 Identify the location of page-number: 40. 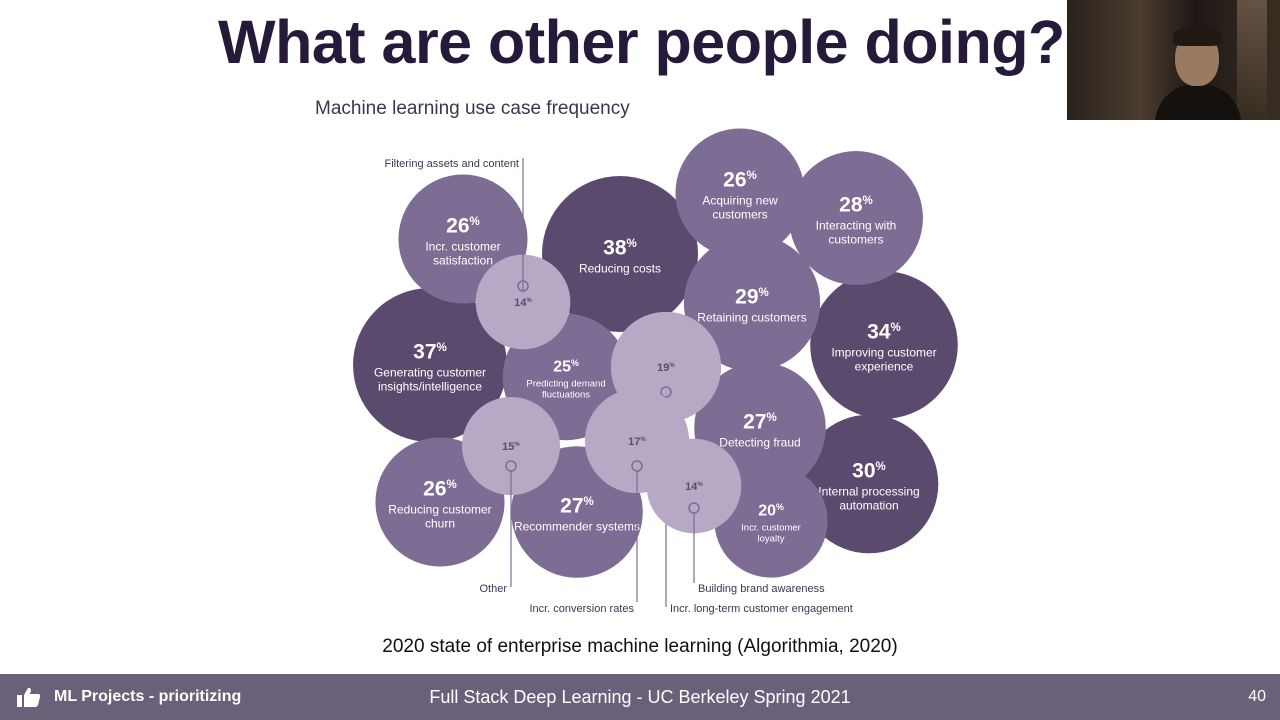
(1257, 696).